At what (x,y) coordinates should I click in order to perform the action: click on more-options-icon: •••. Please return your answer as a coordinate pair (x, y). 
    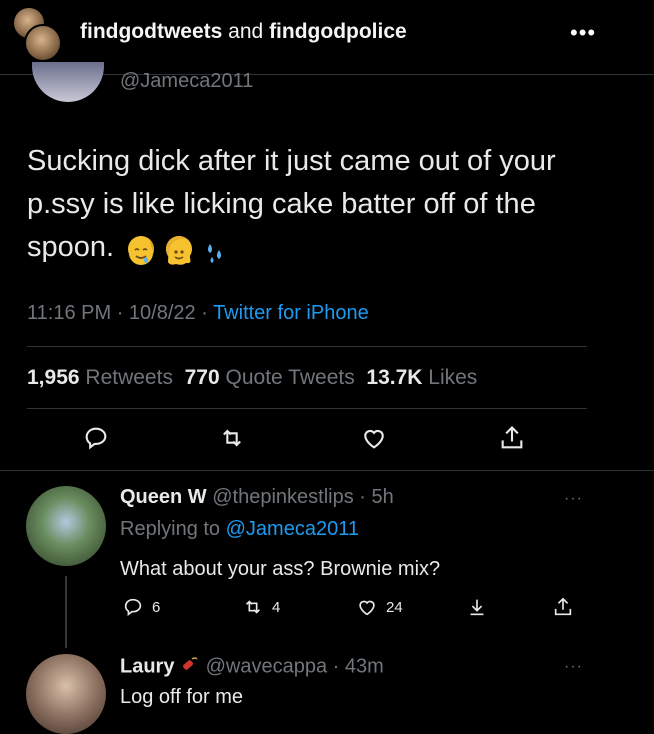
    Looking at the image, I should click on (583, 33).